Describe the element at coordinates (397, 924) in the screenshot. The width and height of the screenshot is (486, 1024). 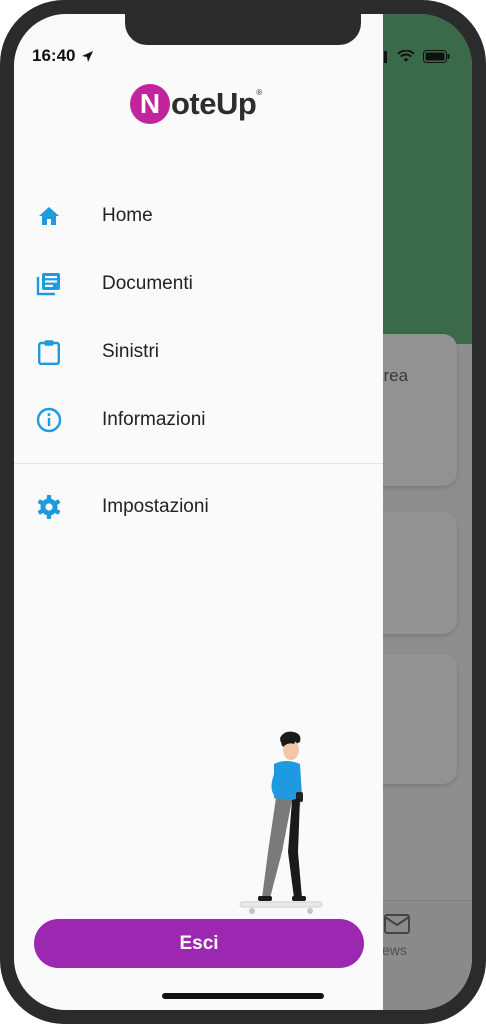
I see `mail-icon` at that location.